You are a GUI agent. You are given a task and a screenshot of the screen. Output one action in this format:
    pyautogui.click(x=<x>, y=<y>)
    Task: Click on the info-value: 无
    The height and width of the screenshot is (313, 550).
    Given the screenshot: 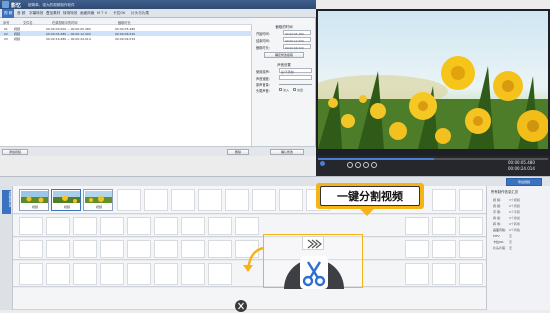 What is the action you would take?
    pyautogui.click(x=511, y=242)
    